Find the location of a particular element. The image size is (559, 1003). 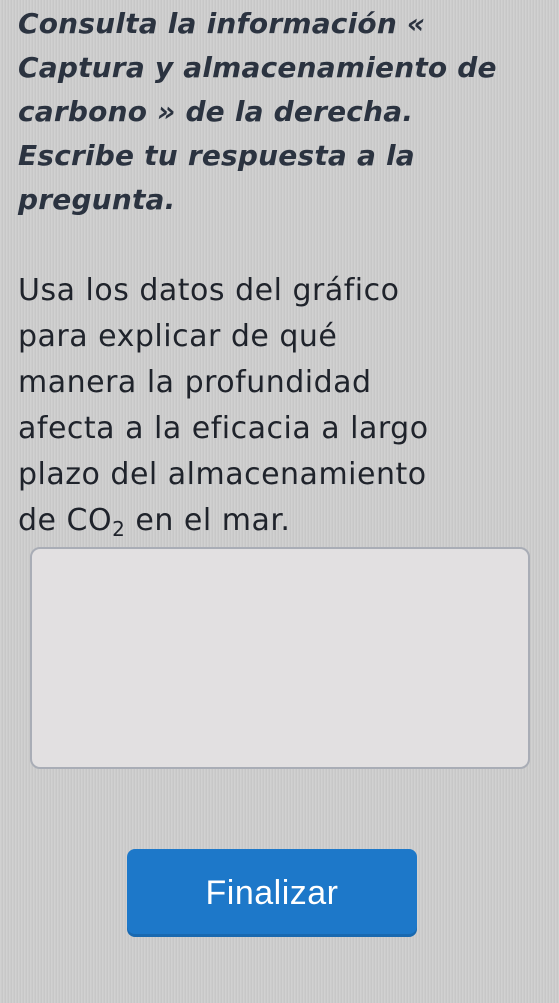

instructions-line: Captura y almacenamiento de is located at coordinates (257, 67).